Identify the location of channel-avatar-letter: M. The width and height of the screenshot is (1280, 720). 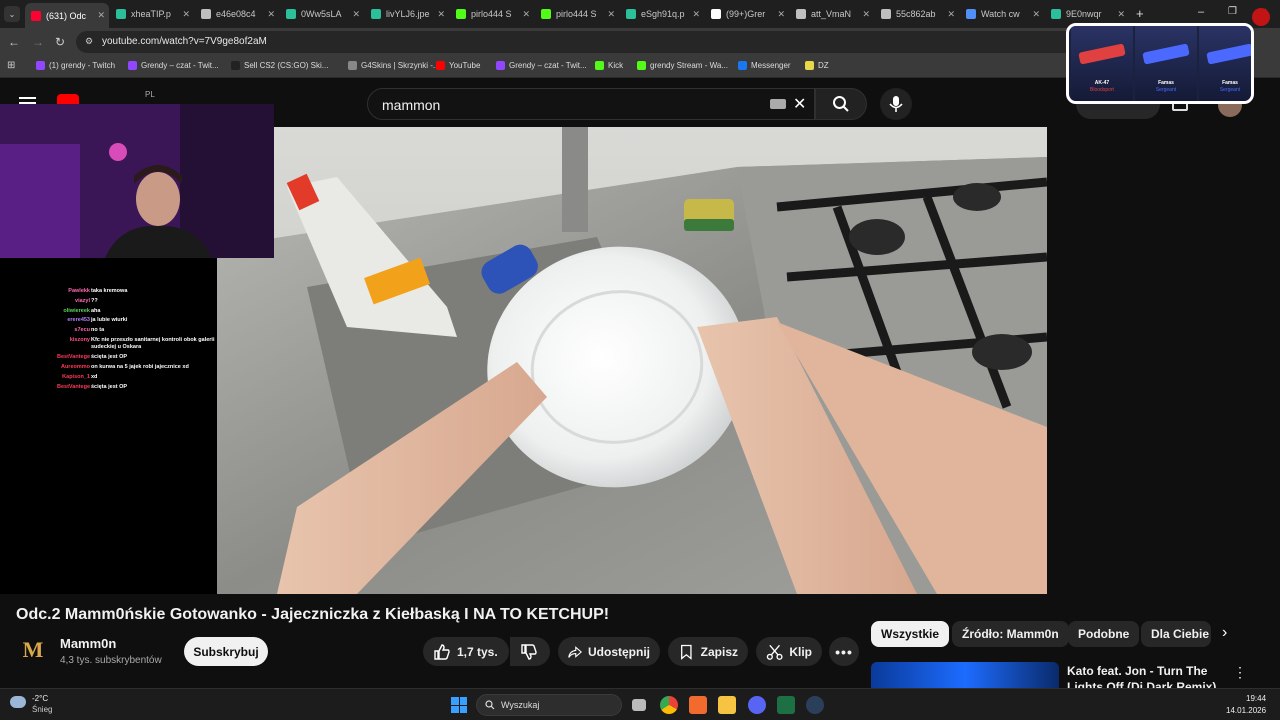
(33, 649).